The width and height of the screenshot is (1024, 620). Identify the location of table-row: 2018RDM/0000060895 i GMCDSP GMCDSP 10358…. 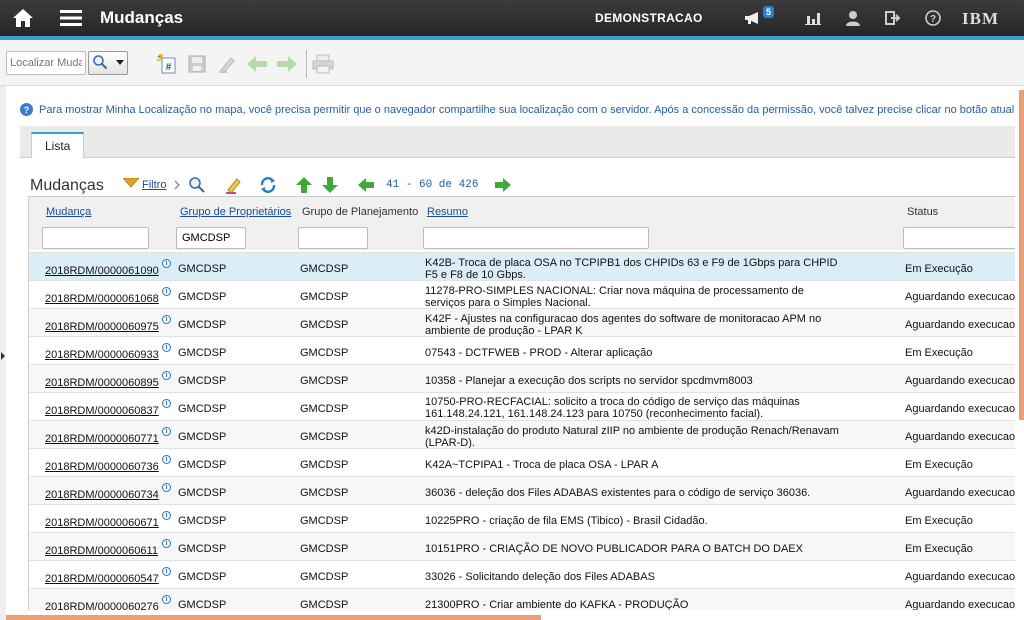
(522, 378).